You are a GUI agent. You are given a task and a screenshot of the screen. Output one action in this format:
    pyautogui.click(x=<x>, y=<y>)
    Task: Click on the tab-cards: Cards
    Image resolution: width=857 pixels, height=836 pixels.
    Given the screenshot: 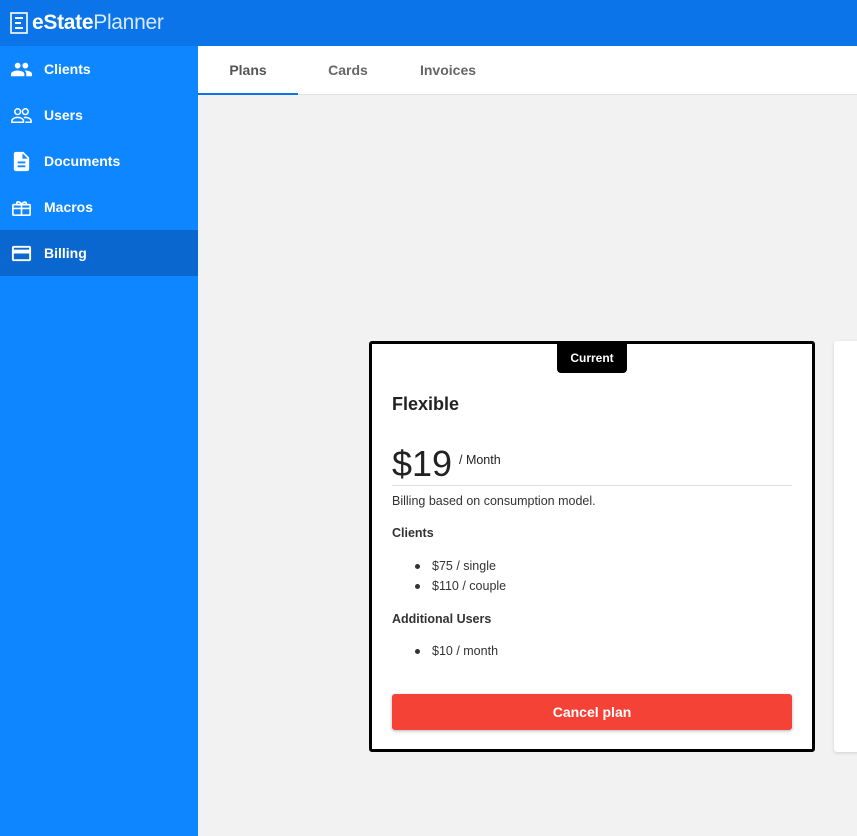 What is the action you would take?
    pyautogui.click(x=348, y=70)
    